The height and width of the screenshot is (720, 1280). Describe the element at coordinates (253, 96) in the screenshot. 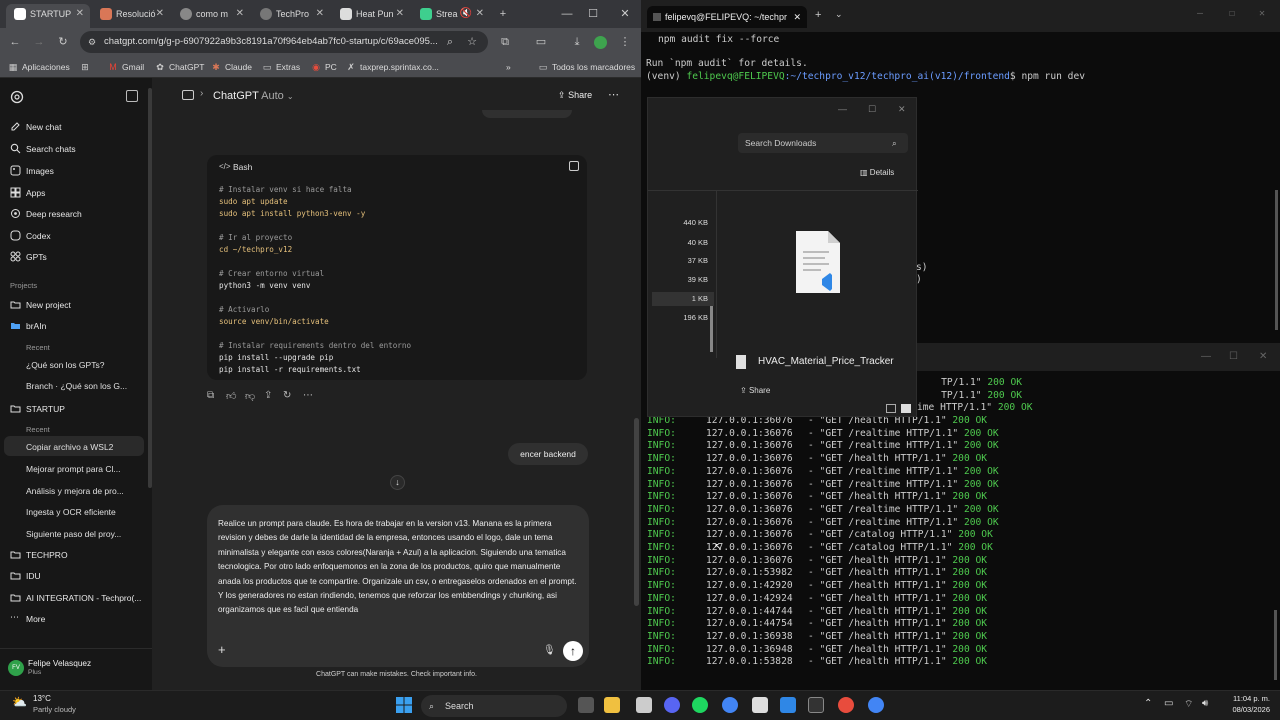

I see `model-selector: ChatGPT Auto ⌄` at that location.